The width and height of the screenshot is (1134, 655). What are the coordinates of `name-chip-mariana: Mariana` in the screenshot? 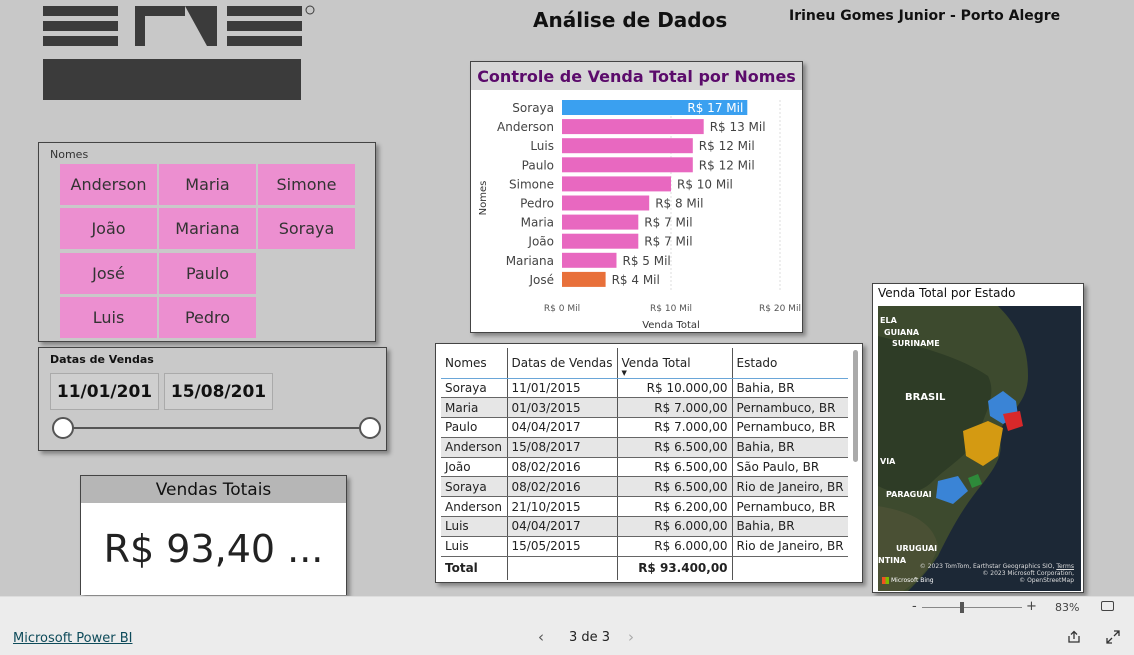 It's located at (207, 228).